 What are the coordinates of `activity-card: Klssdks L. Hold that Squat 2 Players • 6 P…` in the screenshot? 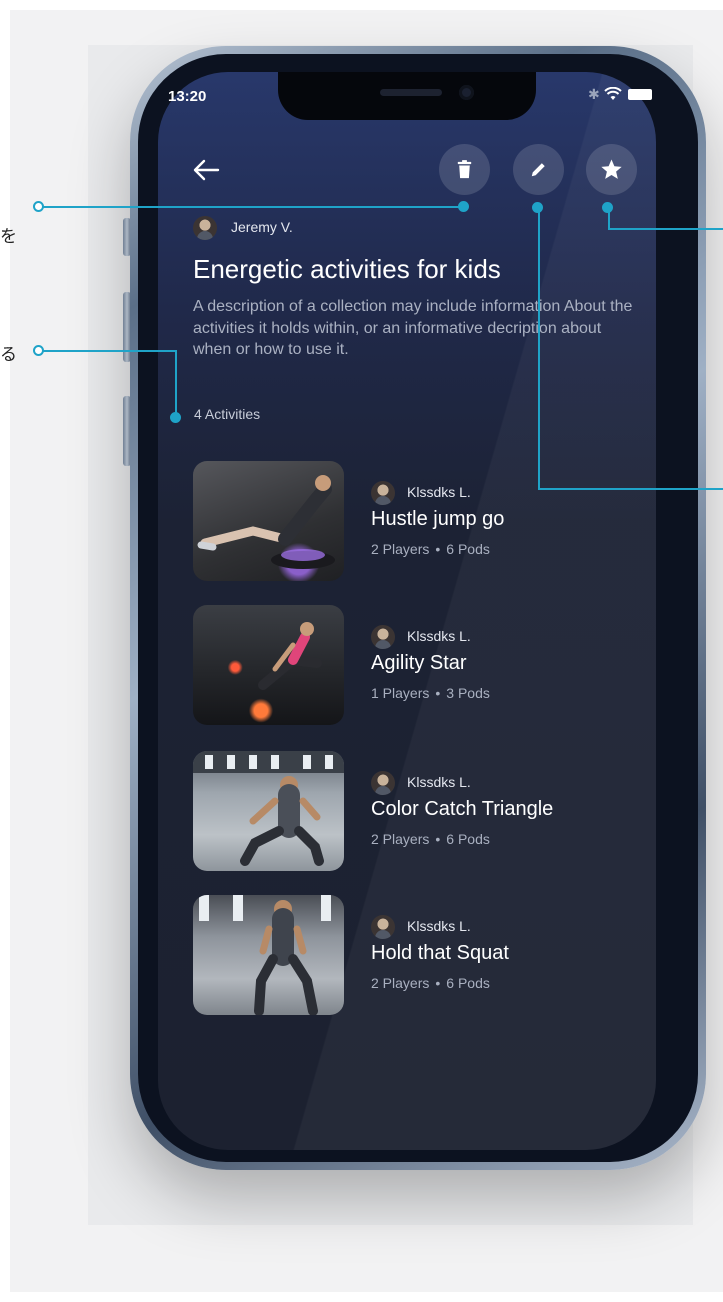 It's located at (403, 955).